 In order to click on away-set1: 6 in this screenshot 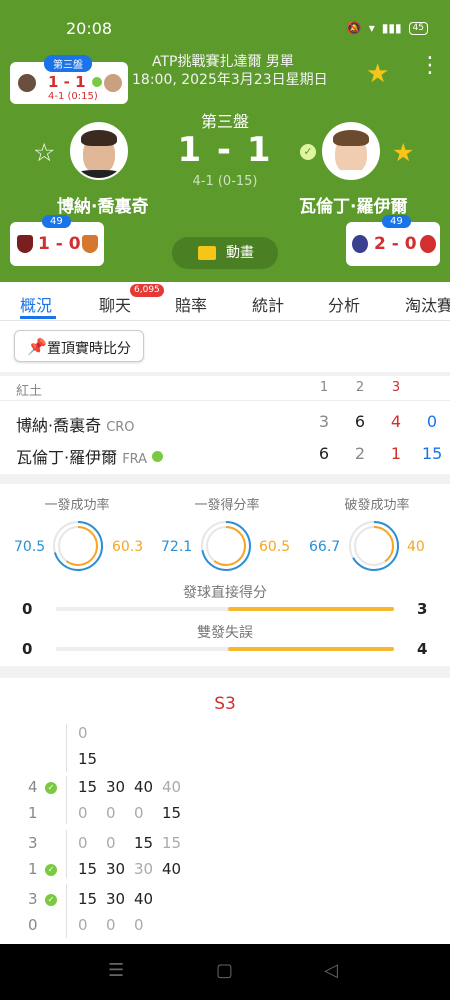, I will do `click(324, 453)`.